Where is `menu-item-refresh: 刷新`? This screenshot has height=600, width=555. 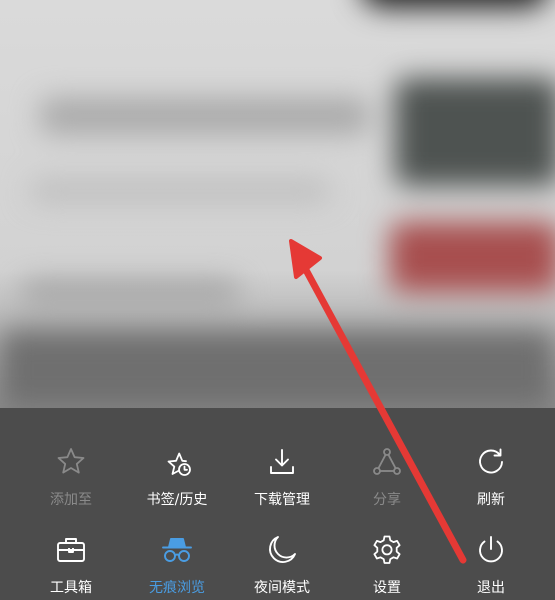 menu-item-refresh: 刷新 is located at coordinates (491, 471).